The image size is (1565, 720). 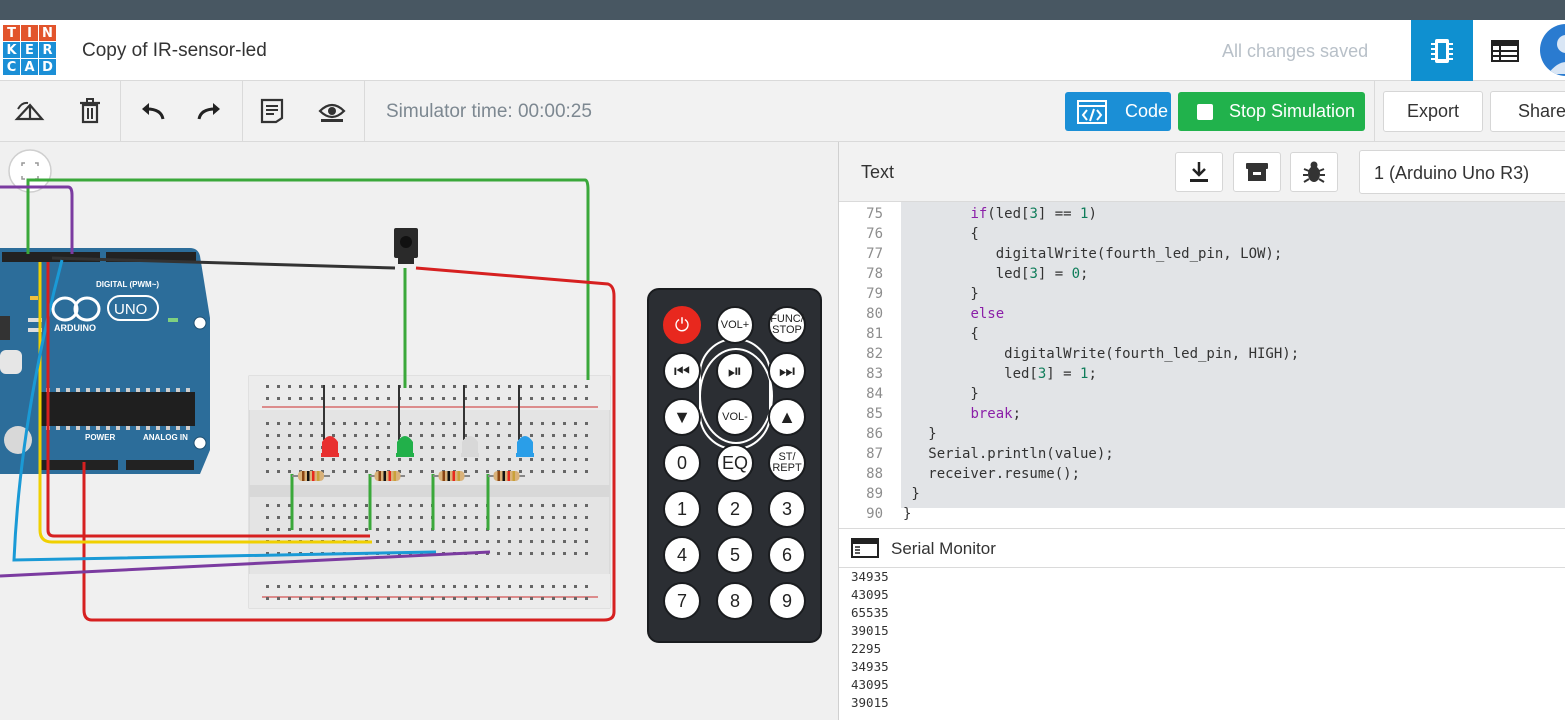 What do you see at coordinates (1552, 50) in the screenshot?
I see `user-avatar` at bounding box center [1552, 50].